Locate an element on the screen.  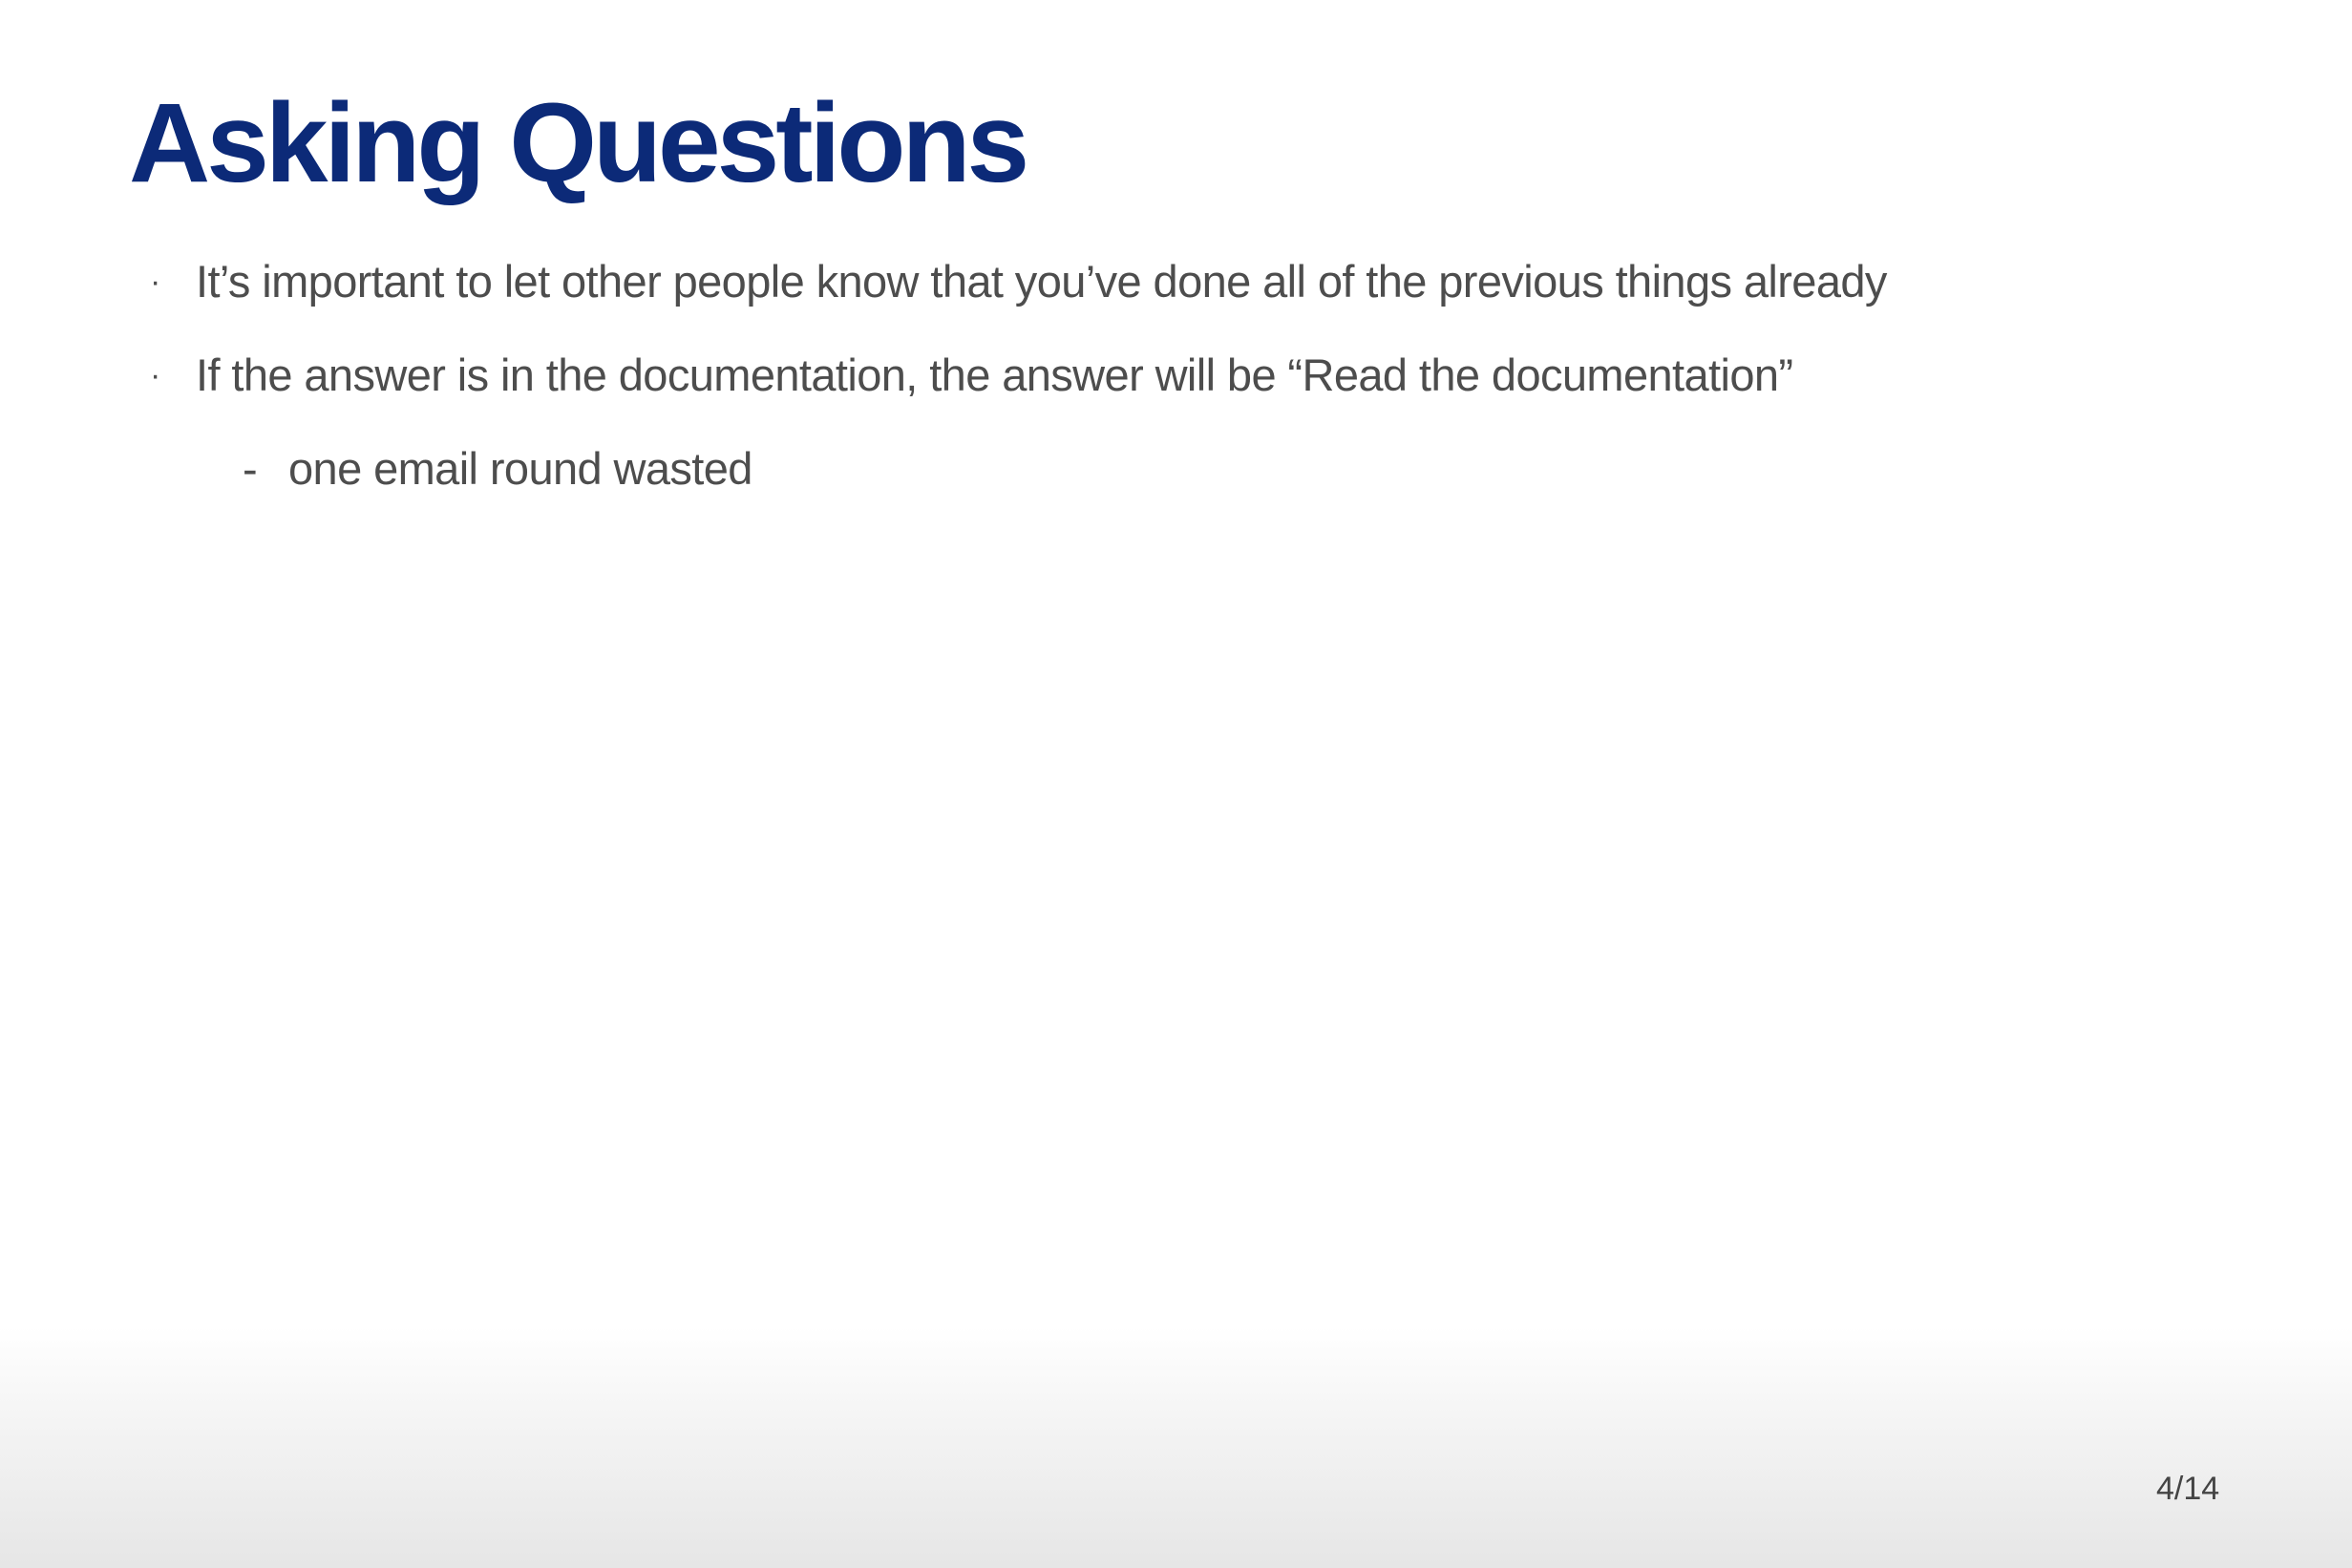
sub-bullet-text: one email round wasted is located at coordinates (520, 468).